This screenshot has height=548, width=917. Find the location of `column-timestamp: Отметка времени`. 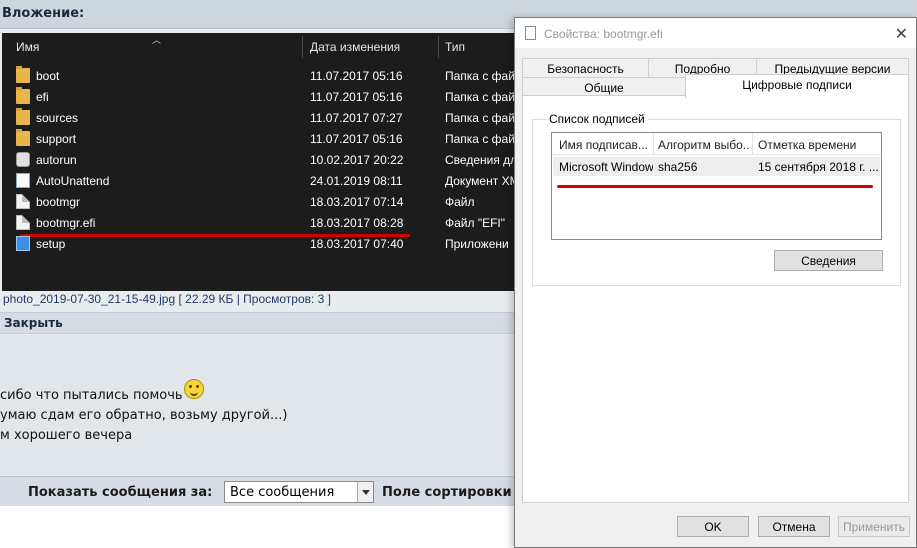

column-timestamp: Отметка времени is located at coordinates (818, 145).